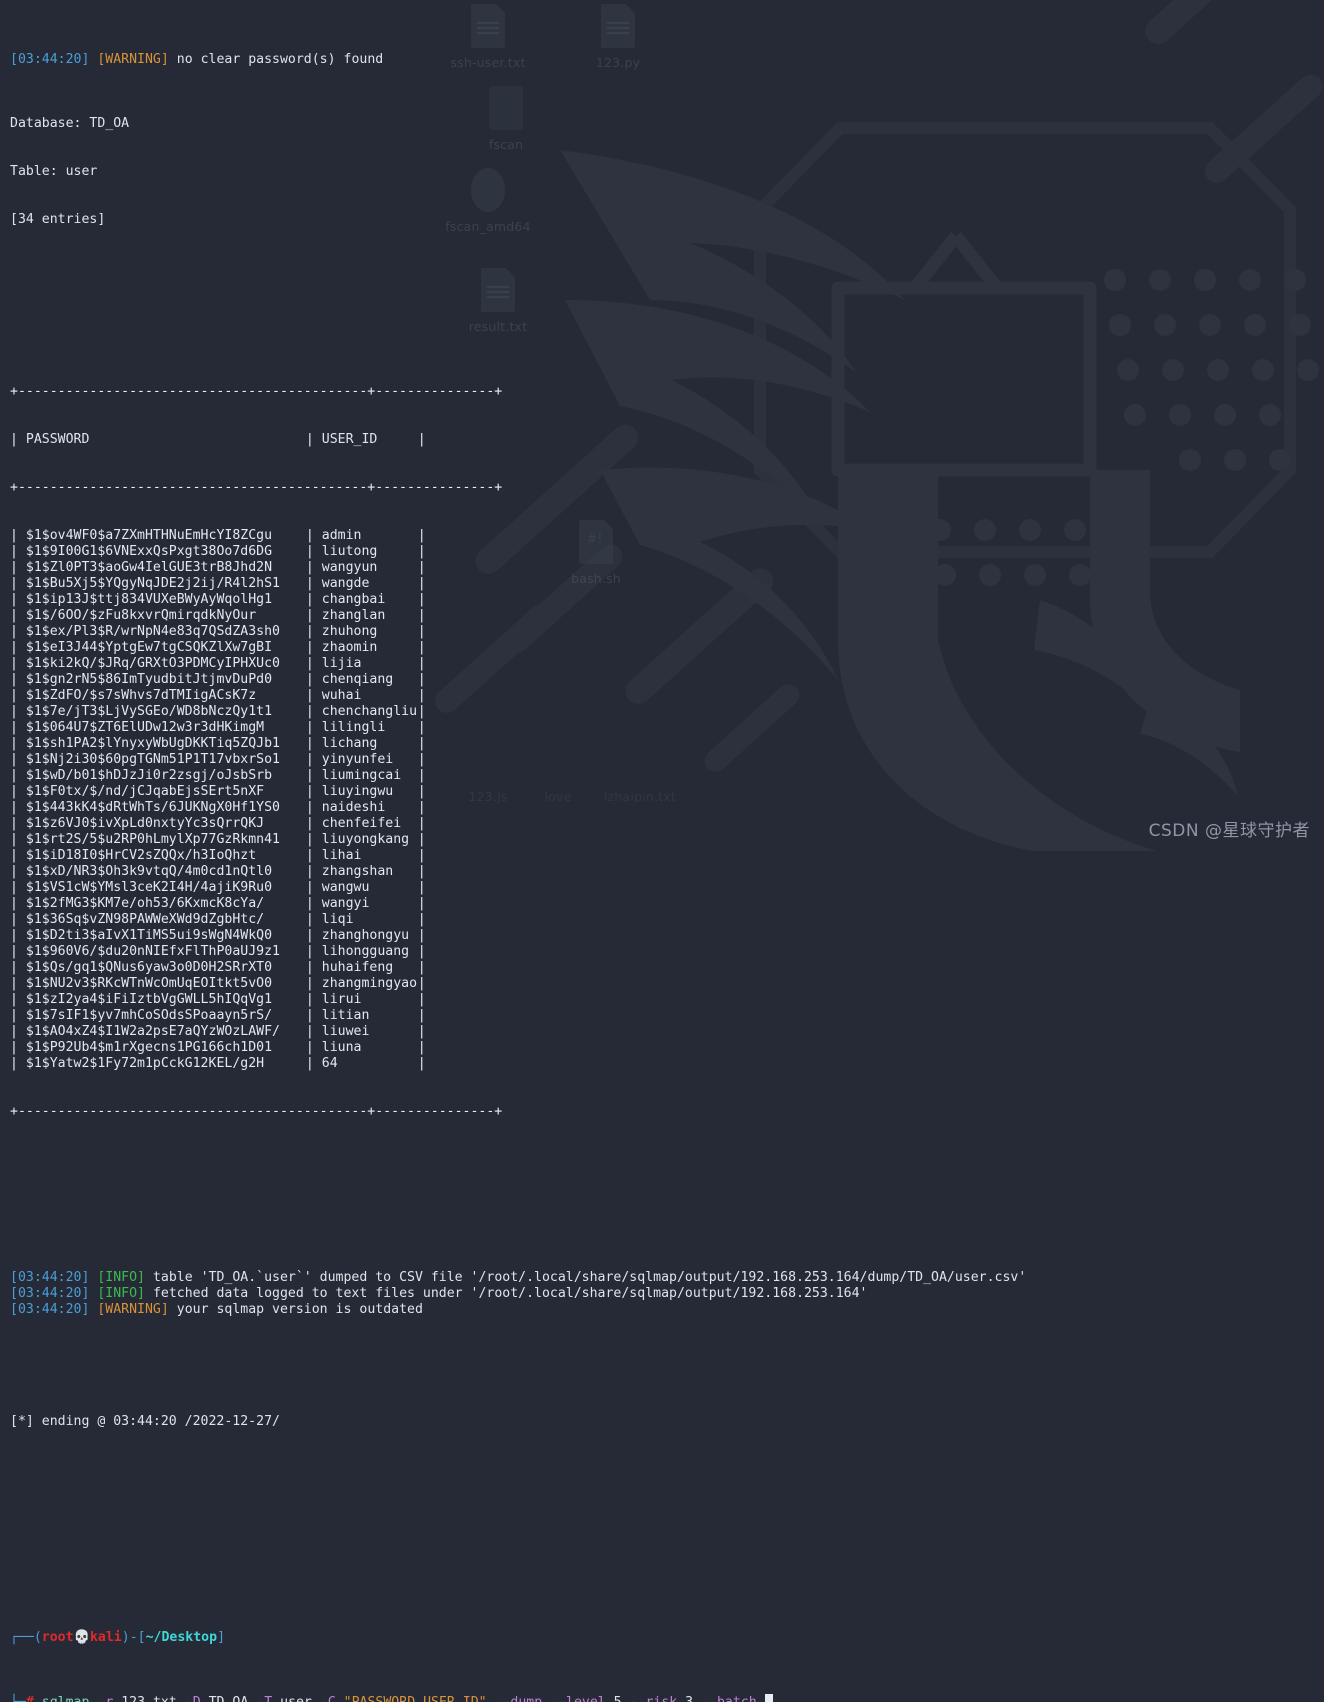 This screenshot has height=1702, width=1324. What do you see at coordinates (145, 1421) in the screenshot?
I see `ending-line: [*] ending @ 03:44:20 /2022-12-27/` at bounding box center [145, 1421].